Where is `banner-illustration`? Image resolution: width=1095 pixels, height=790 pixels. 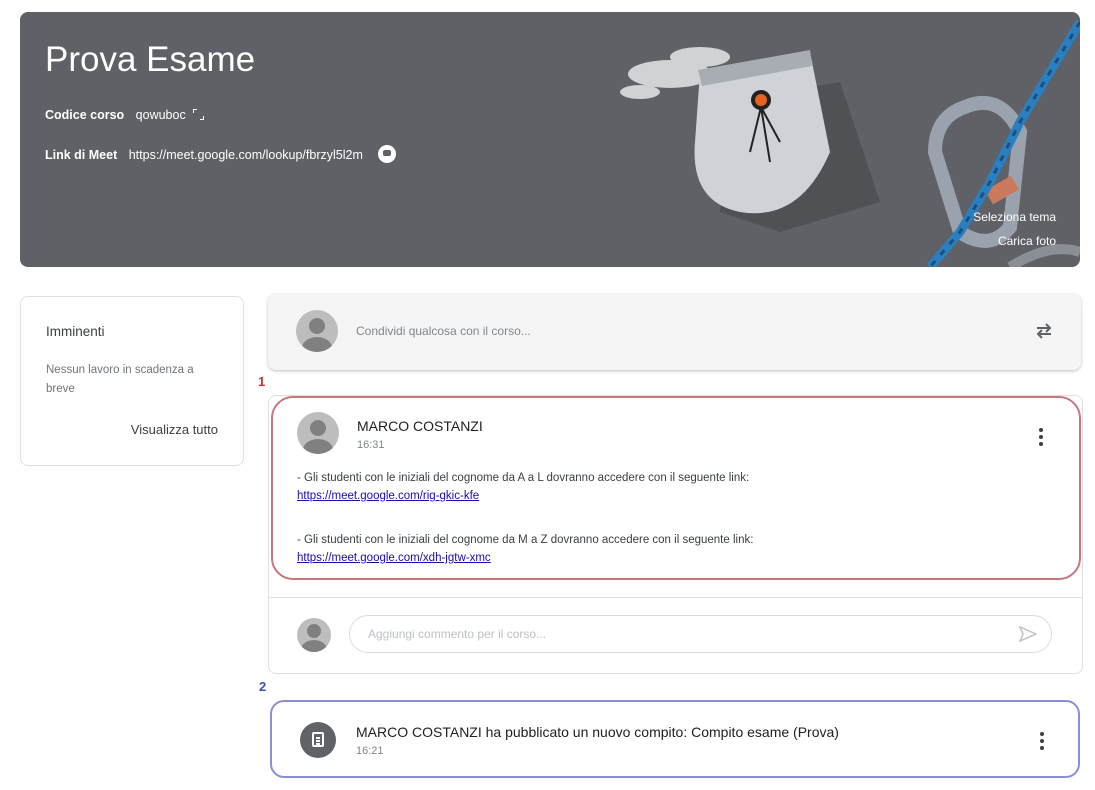 banner-illustration is located at coordinates (850, 143).